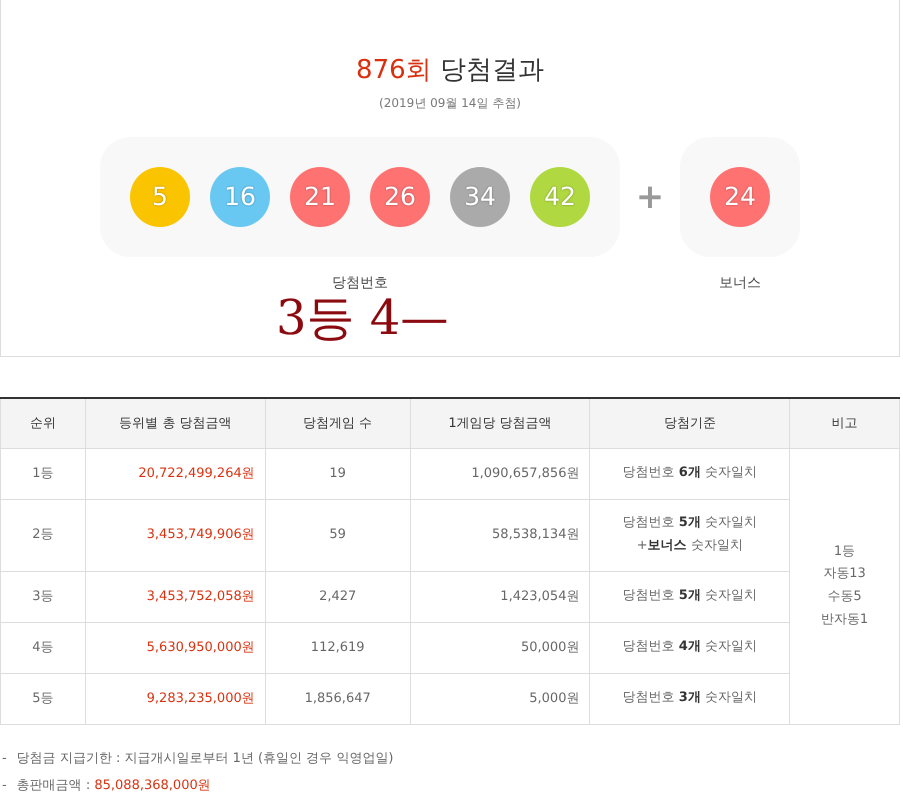 The image size is (903, 811). I want to click on bonus-ball: 24, so click(740, 197).